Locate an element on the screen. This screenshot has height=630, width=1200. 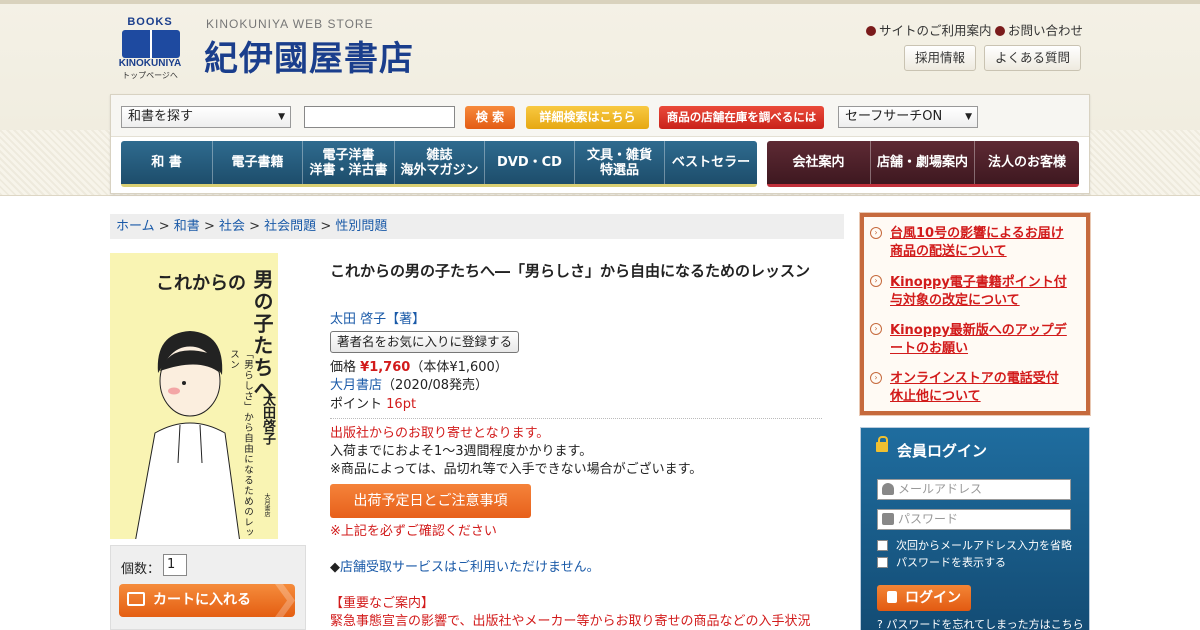
faq-button: よくある質問 is located at coordinates (1033, 58).